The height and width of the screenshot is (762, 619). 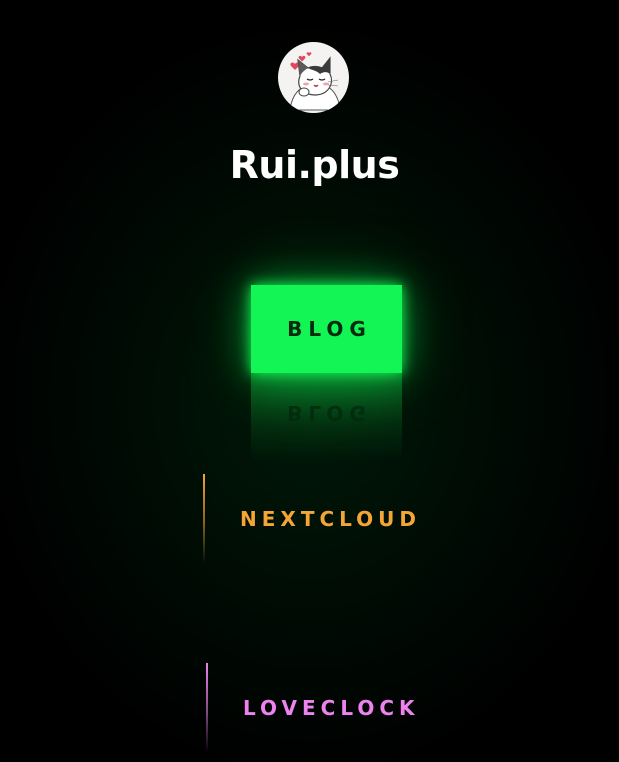 I want to click on avatar, so click(x=313, y=77).